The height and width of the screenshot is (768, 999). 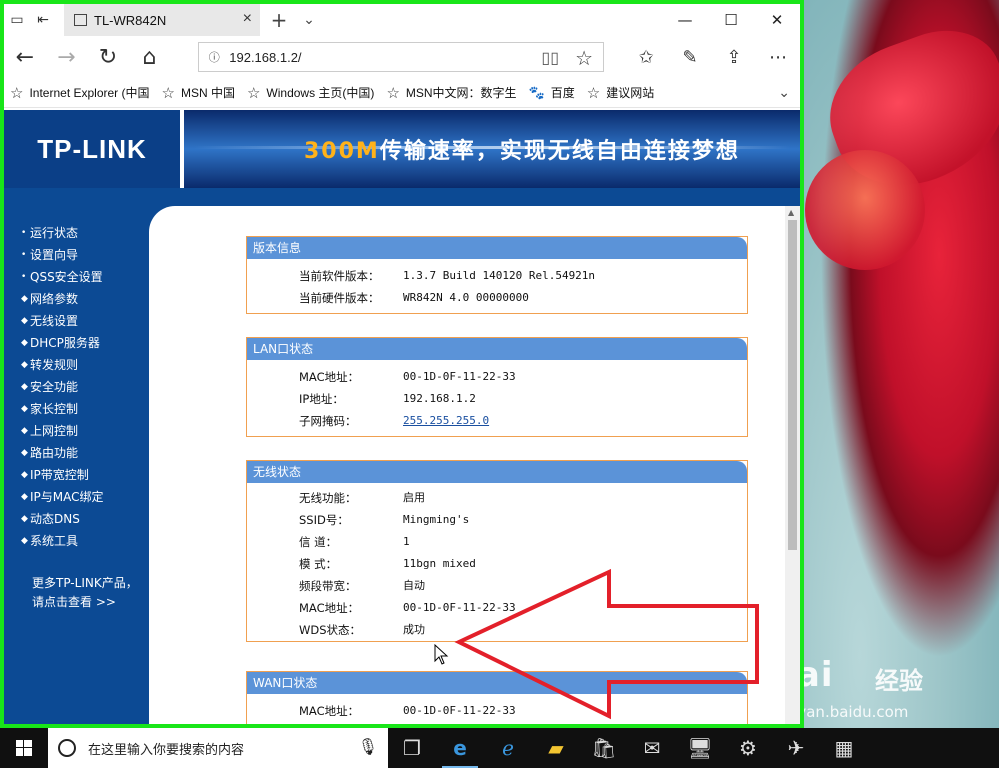 I want to click on status-value: Mingming's, so click(x=436, y=519).